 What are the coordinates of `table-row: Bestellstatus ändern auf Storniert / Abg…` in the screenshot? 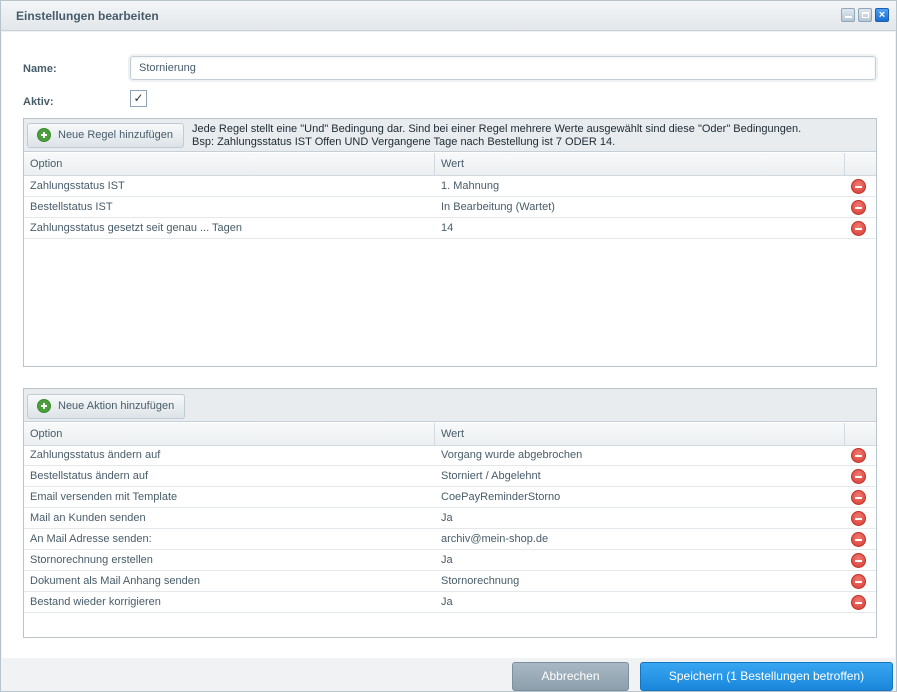 It's located at (450, 476).